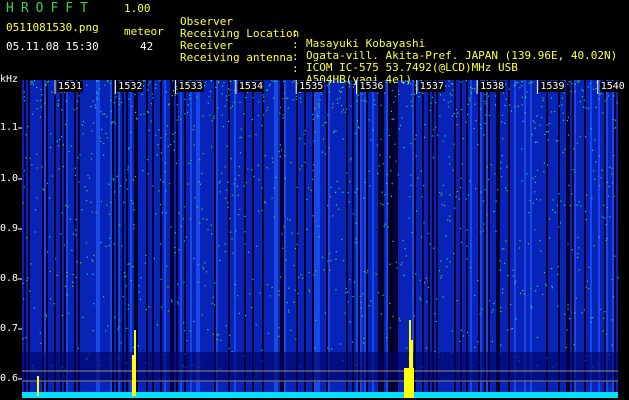  Describe the element at coordinates (190, 86) in the screenshot. I see `minute-label: 1533` at that location.